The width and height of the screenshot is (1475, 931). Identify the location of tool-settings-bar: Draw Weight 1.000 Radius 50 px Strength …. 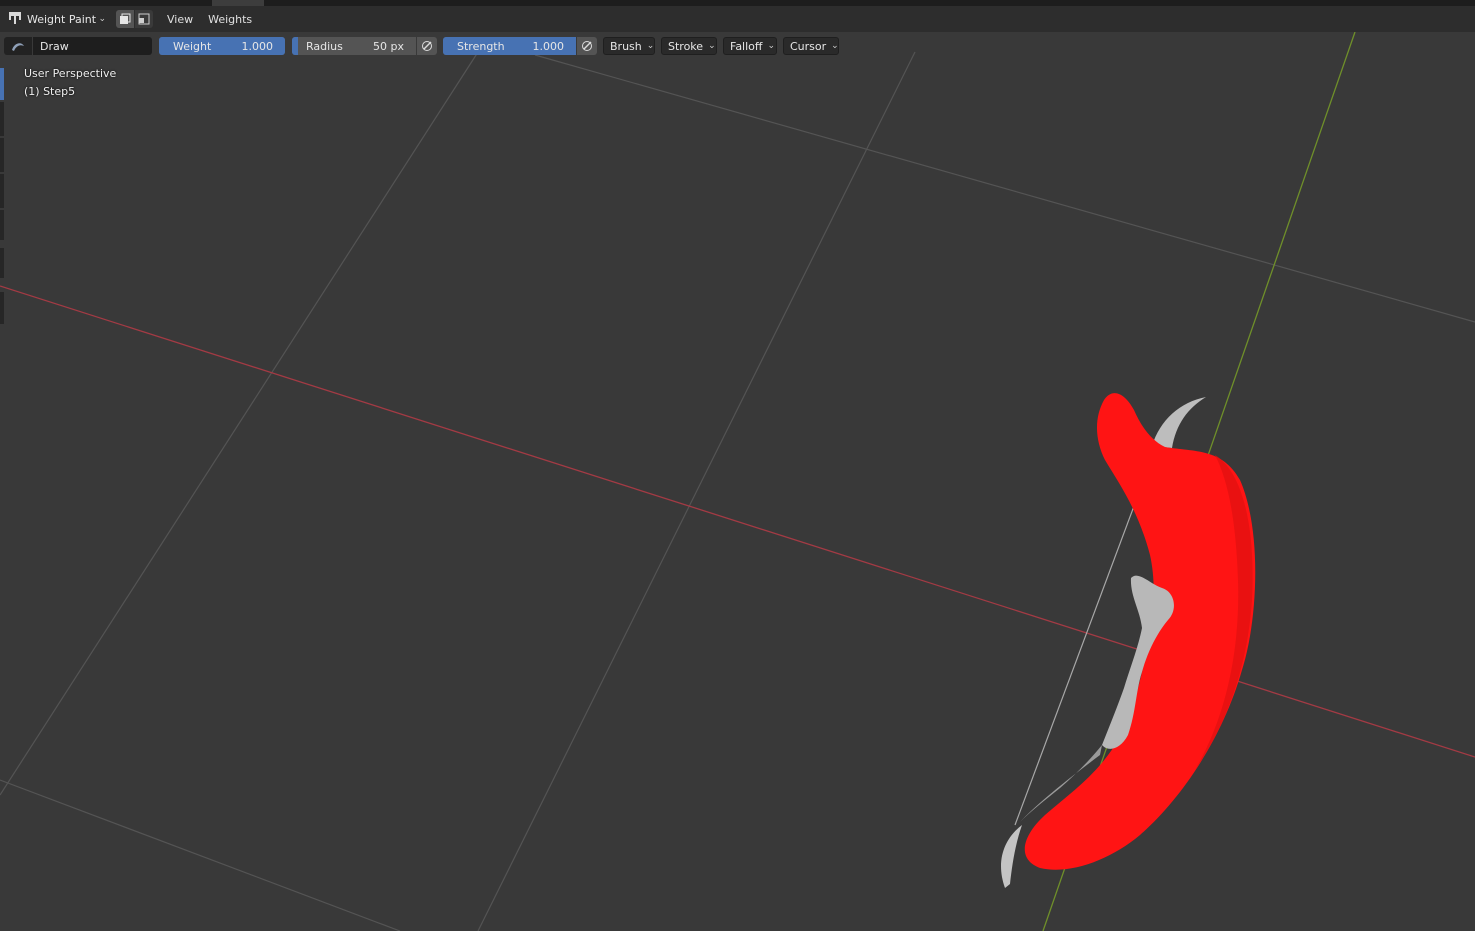
(737, 46).